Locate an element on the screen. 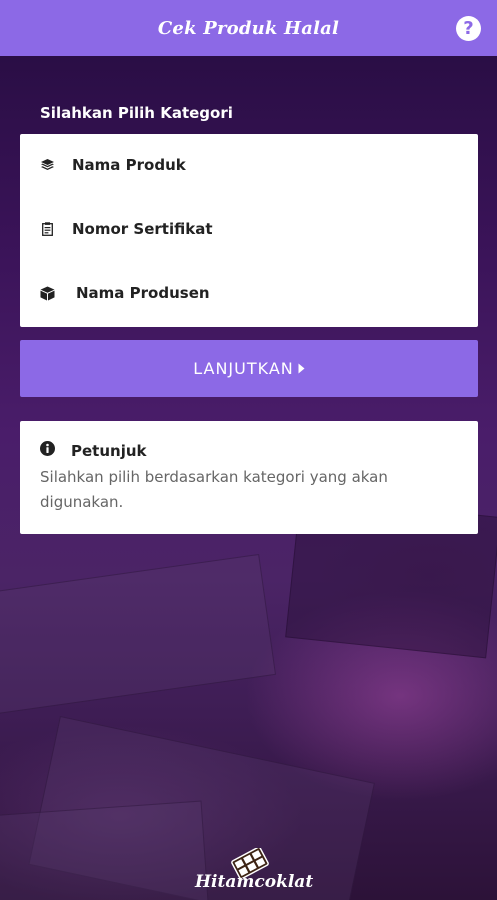 The image size is (497, 900). layers-icon is located at coordinates (47, 165).